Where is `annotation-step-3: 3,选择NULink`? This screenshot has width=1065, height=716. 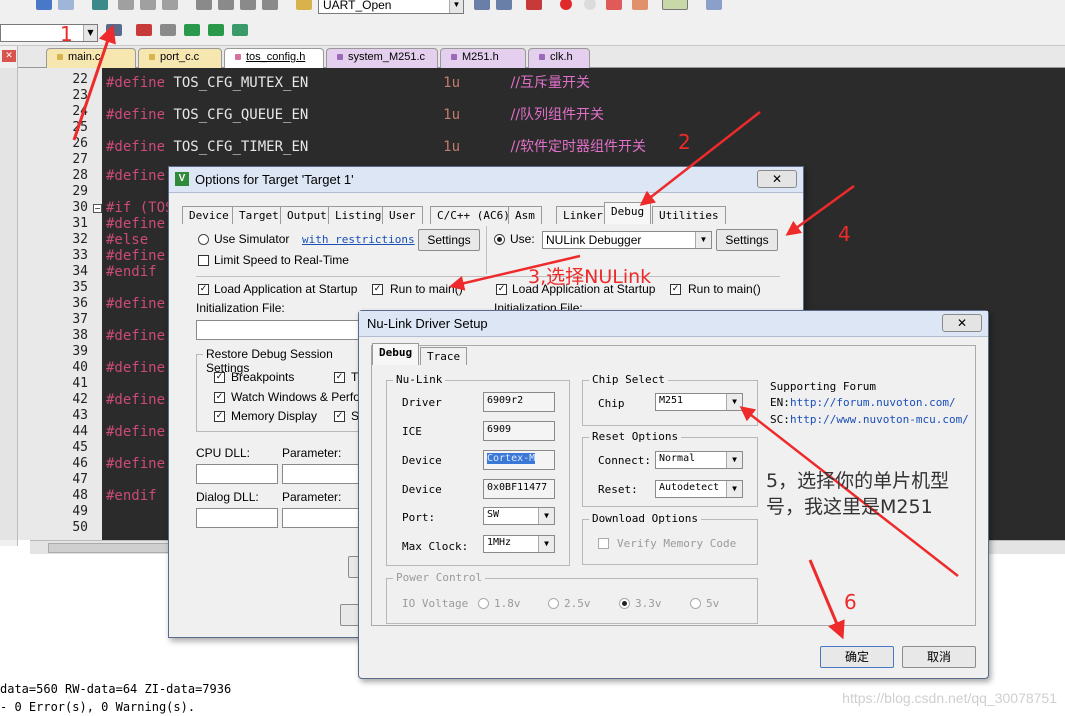
annotation-step-3: 3,选择NULink is located at coordinates (590, 277).